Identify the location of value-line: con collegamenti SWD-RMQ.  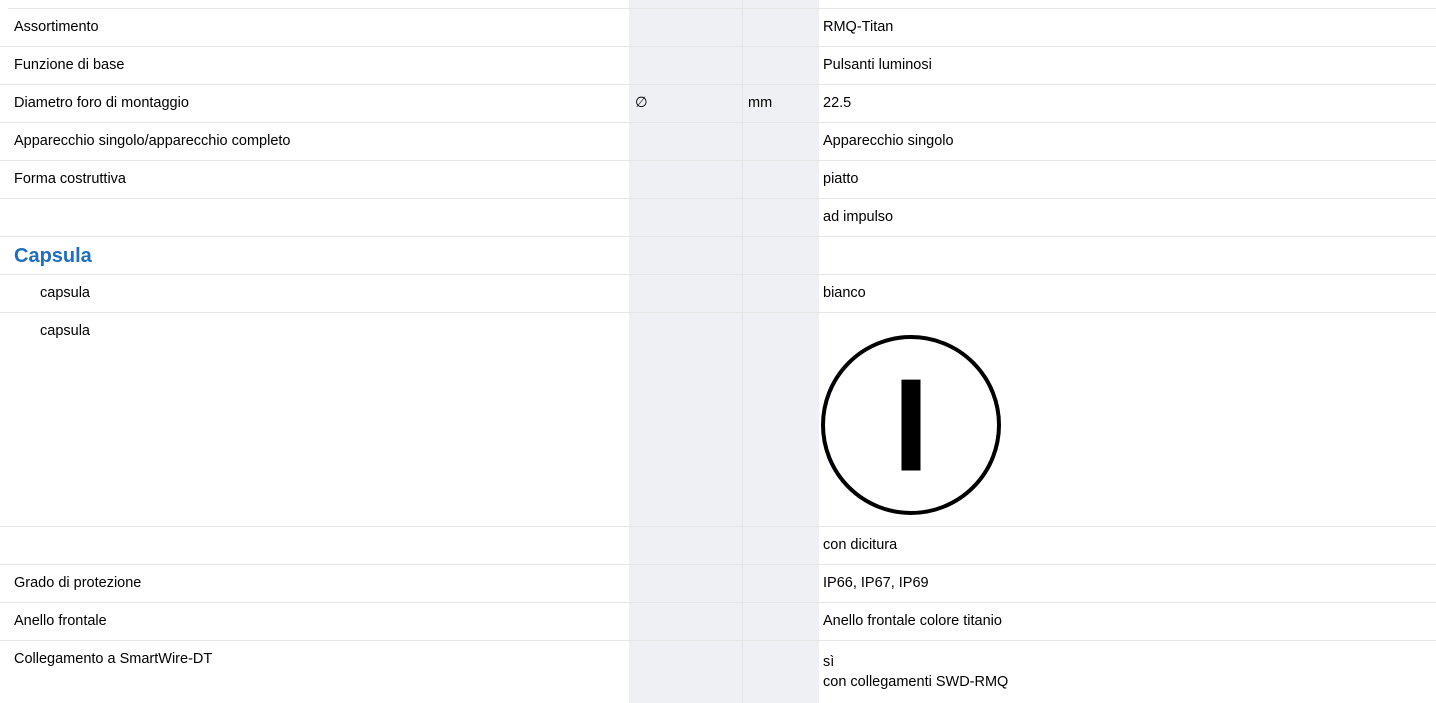
(916, 682).